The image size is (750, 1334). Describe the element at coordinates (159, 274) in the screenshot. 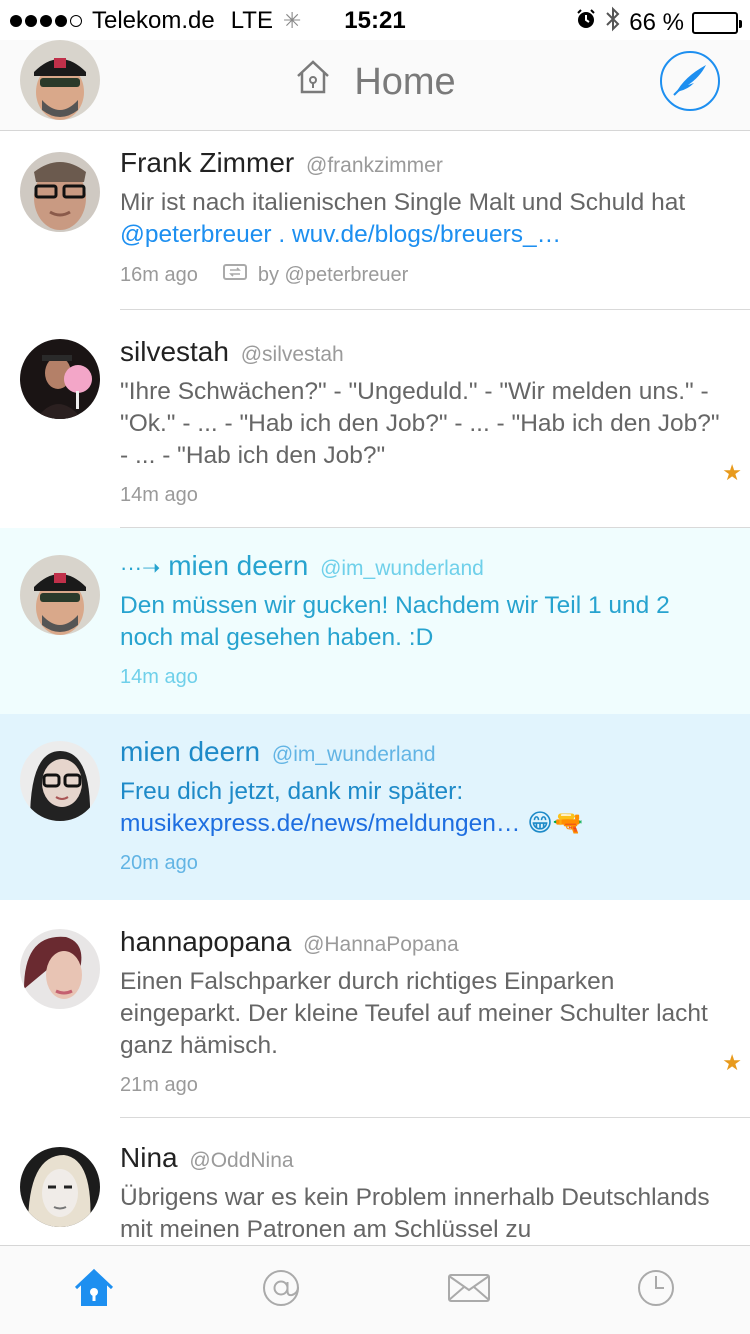

I see `tweet-time: 16m ago` at that location.